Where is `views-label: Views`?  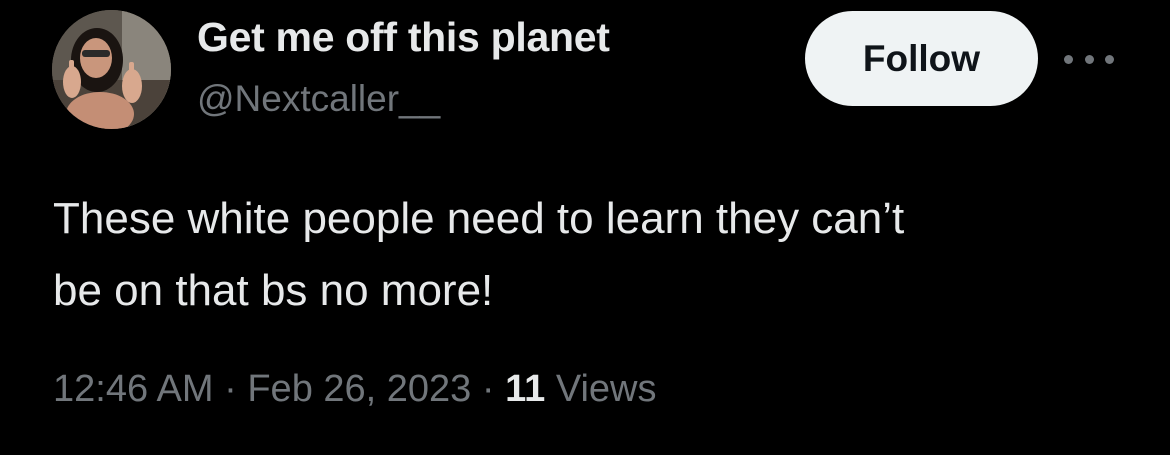
views-label: Views is located at coordinates (601, 389).